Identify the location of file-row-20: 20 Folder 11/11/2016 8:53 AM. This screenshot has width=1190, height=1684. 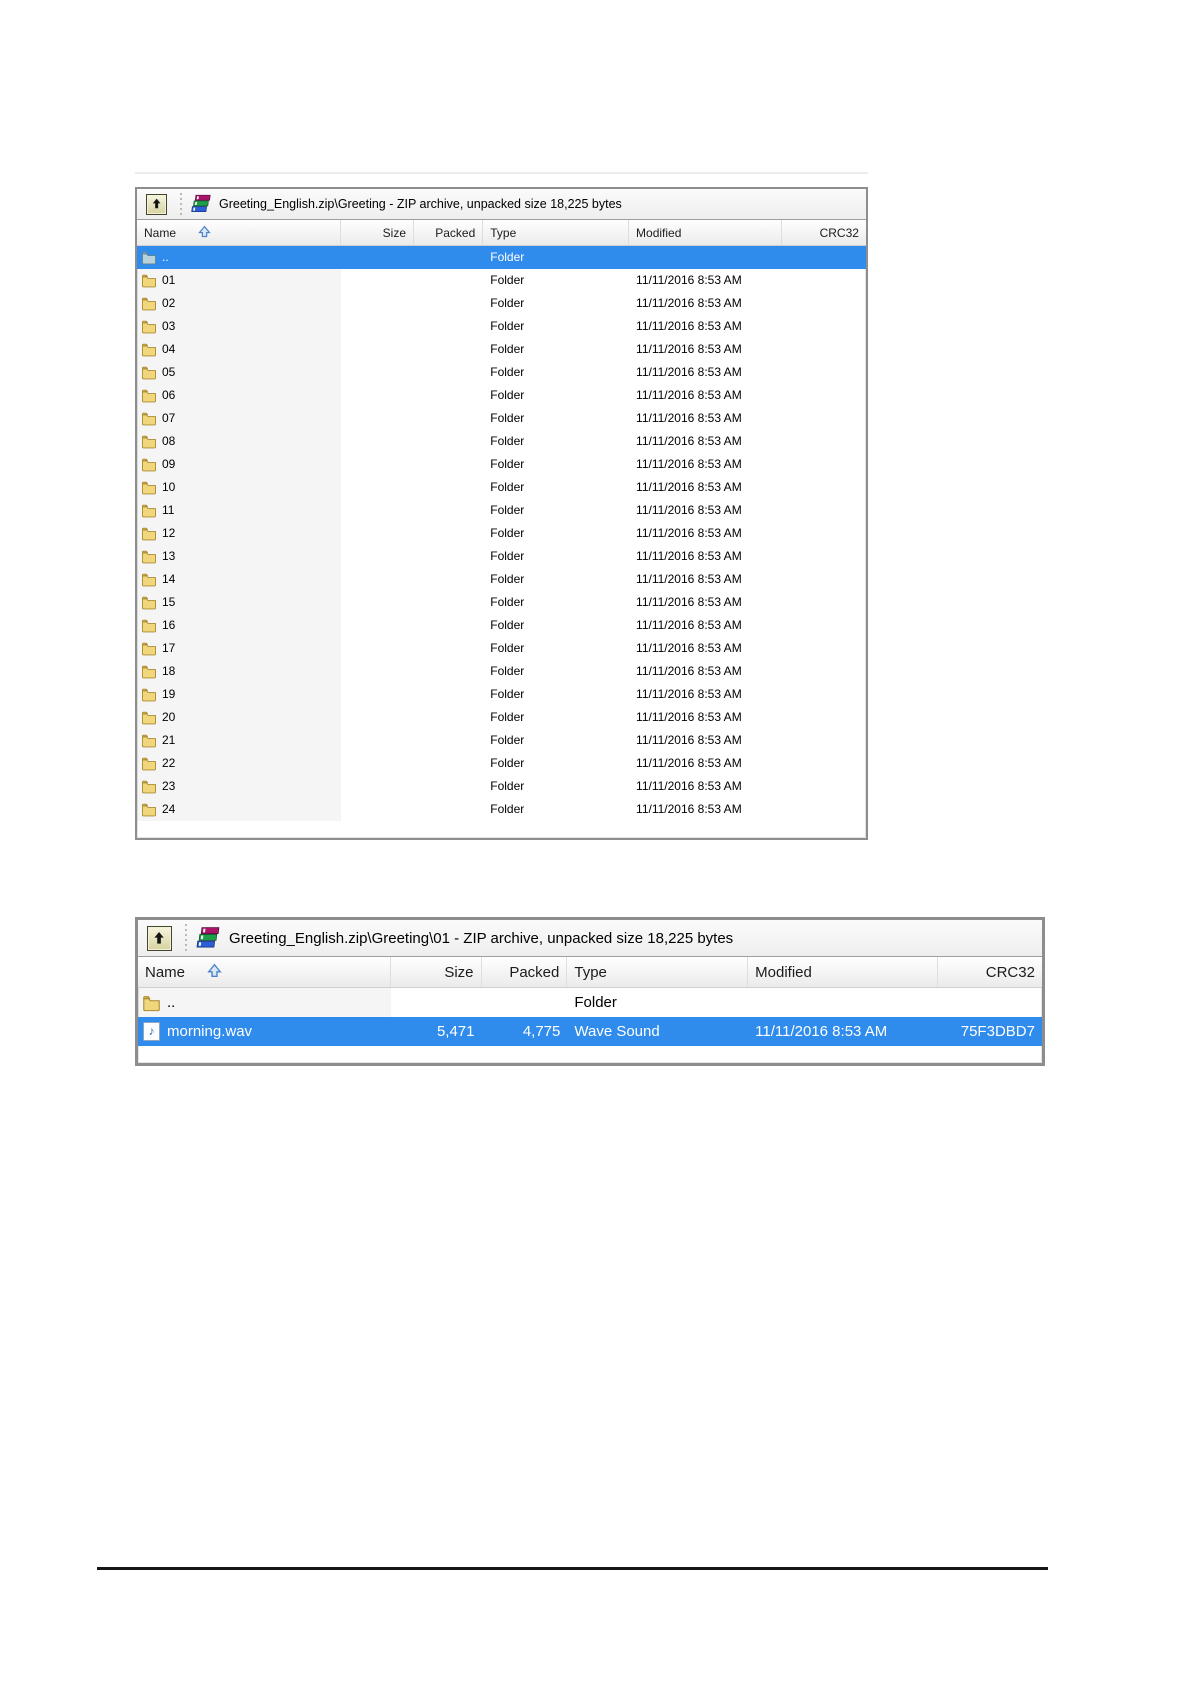
(501, 717).